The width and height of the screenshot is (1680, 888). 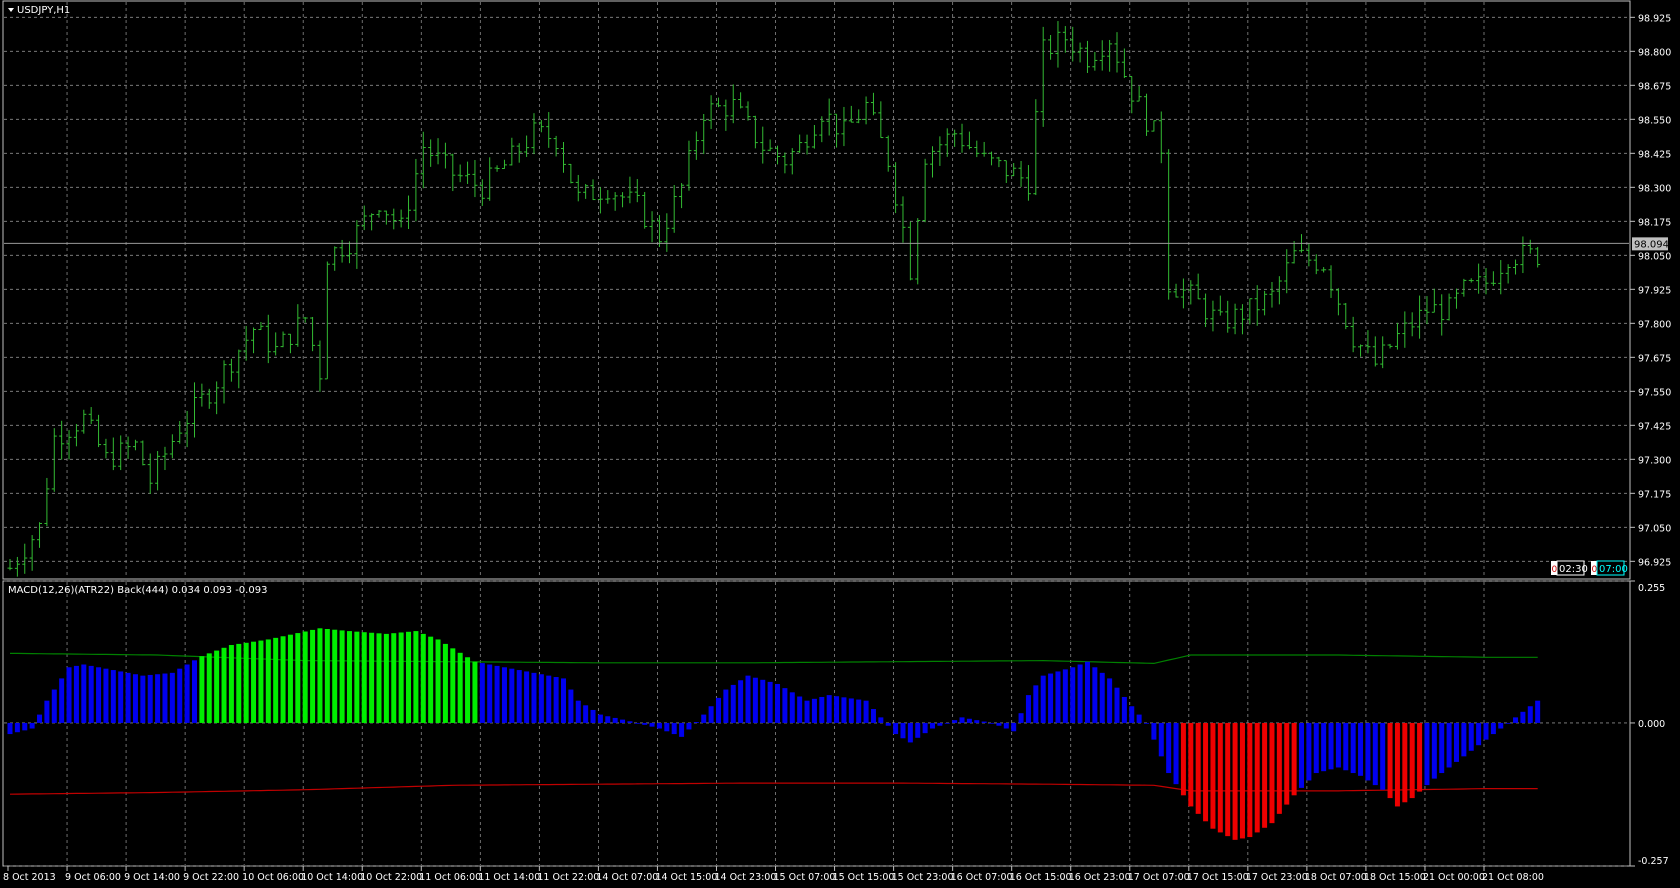 I want to click on symbol-label: USDJPY,H1, so click(x=39, y=10).